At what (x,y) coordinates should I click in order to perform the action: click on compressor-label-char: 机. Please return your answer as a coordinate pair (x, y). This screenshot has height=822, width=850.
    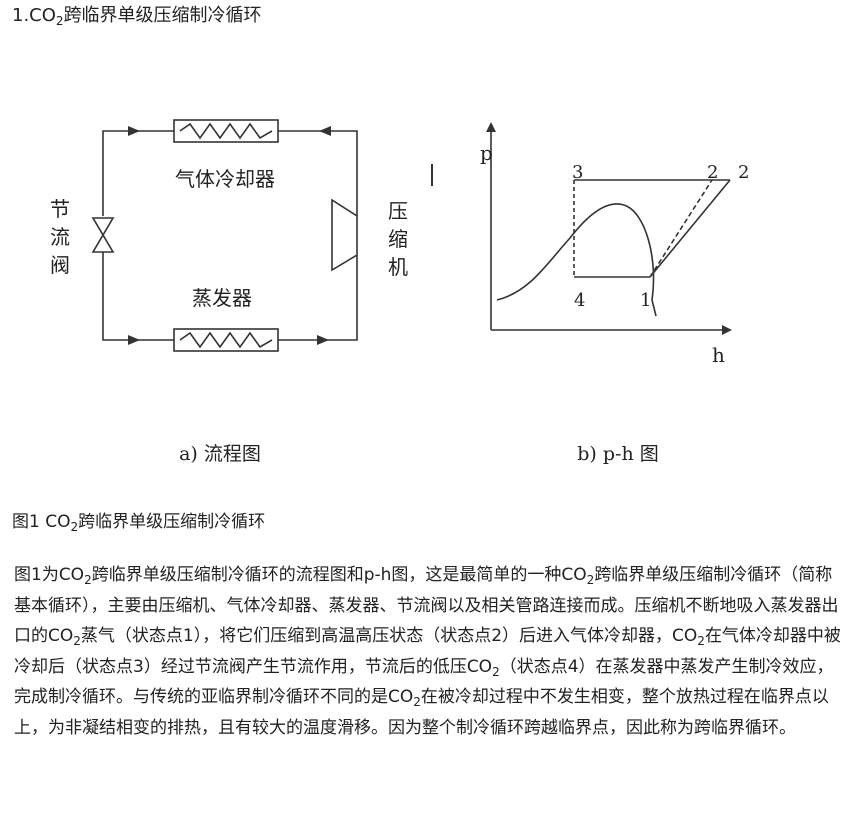
    Looking at the image, I should click on (398, 267).